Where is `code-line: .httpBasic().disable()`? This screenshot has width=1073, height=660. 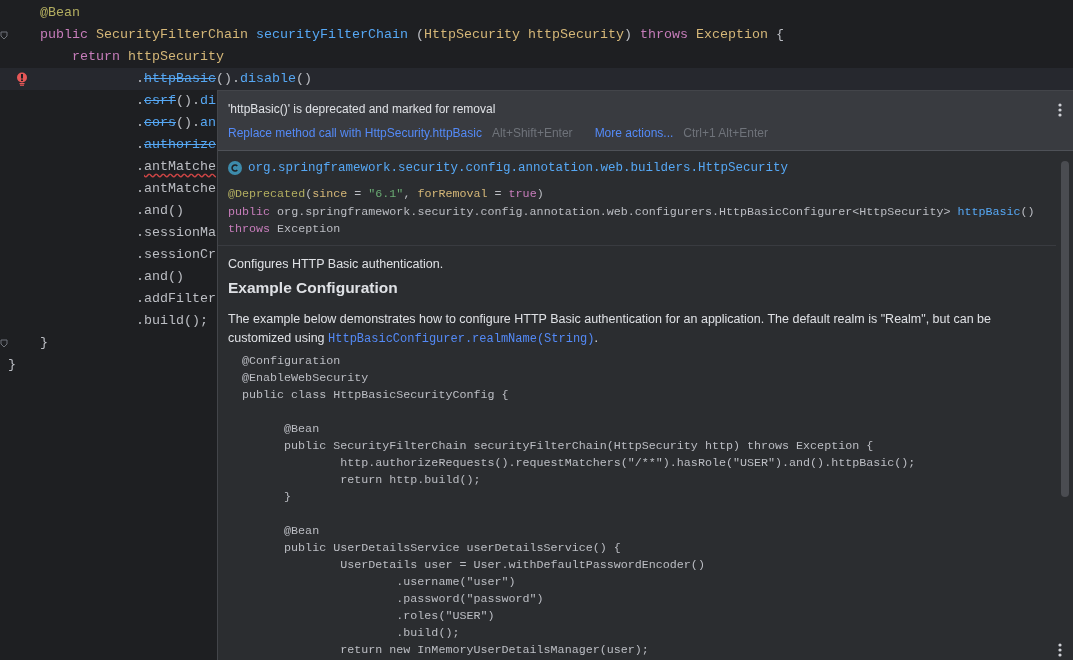
code-line: .httpBasic().disable() is located at coordinates (224, 79).